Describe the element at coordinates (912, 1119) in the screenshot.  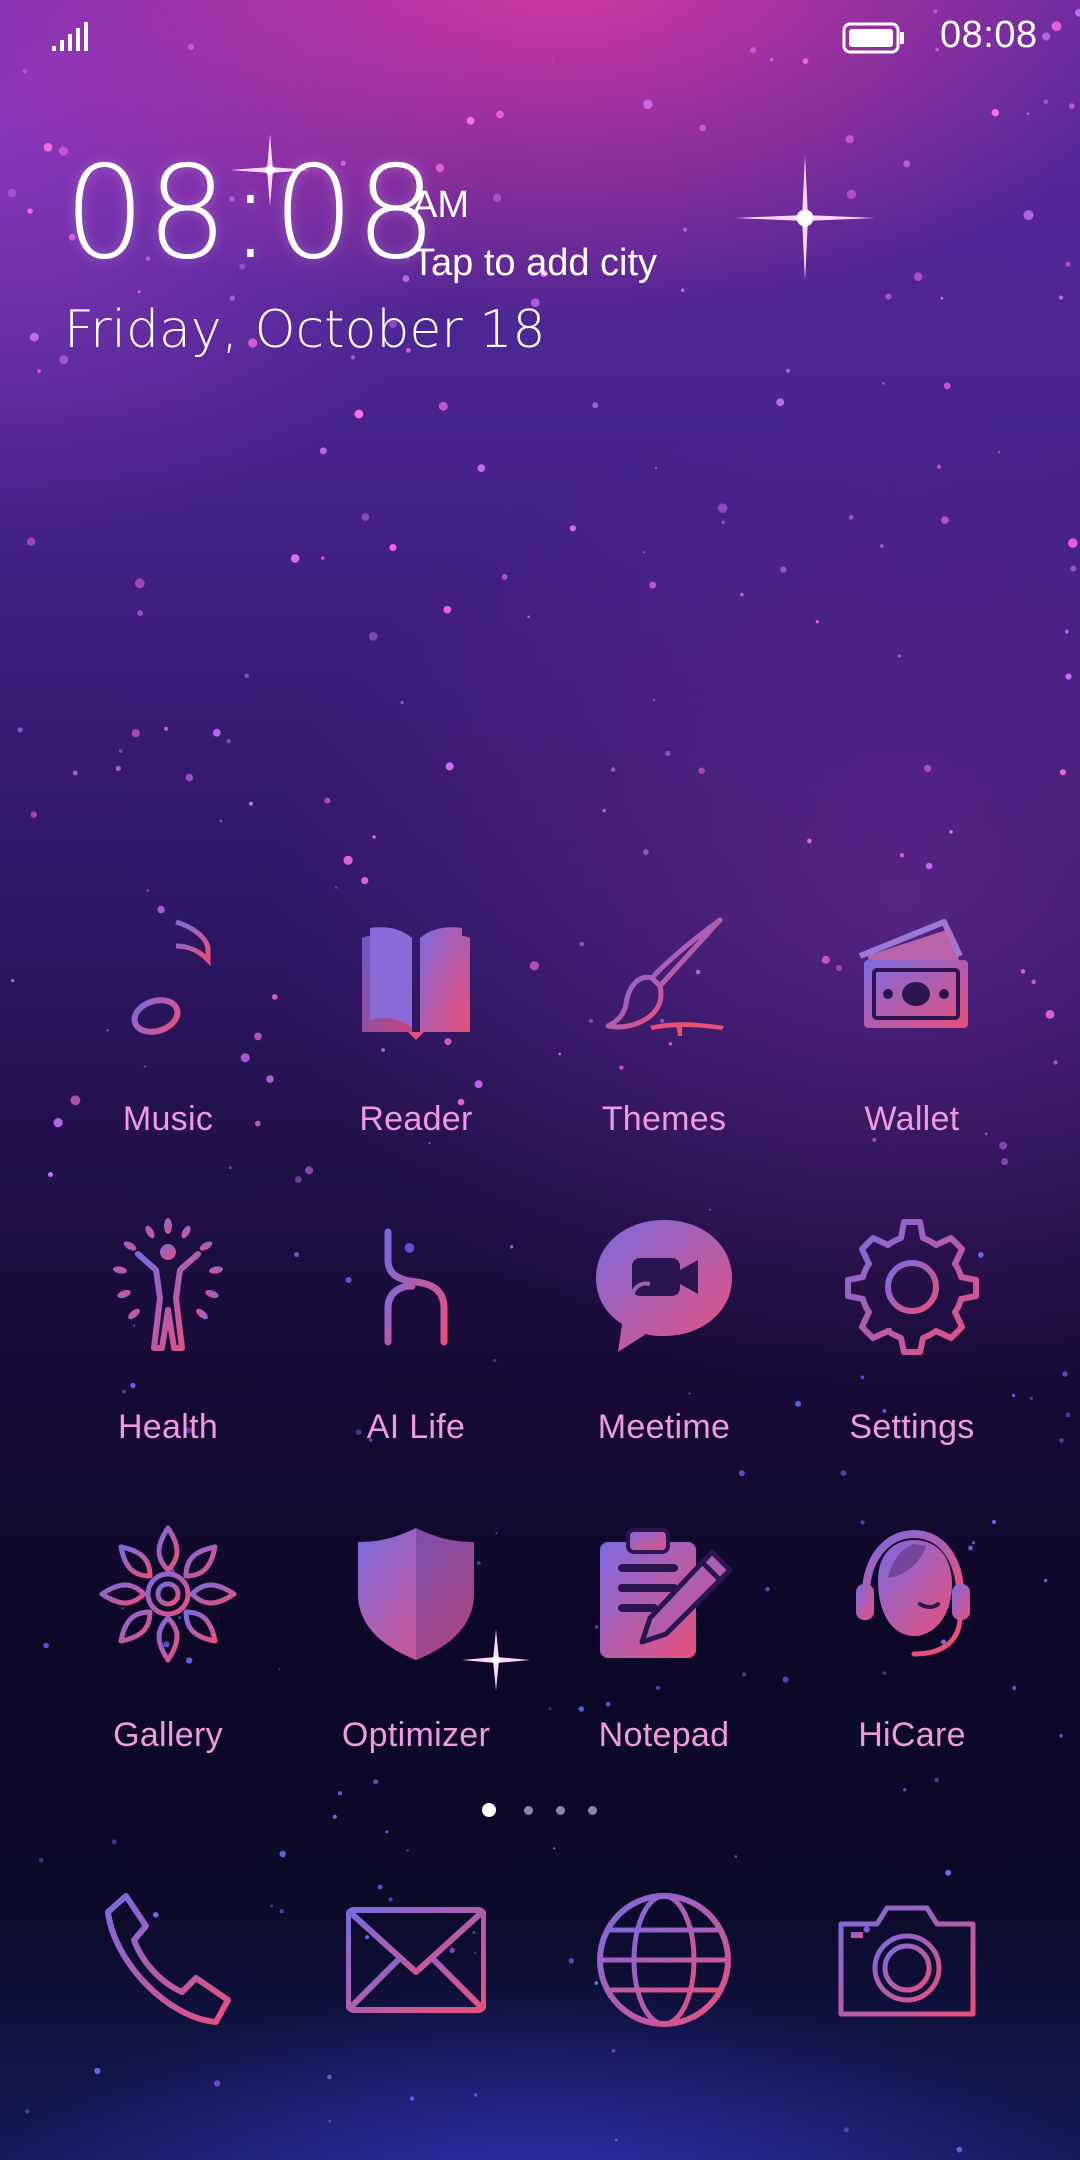
I see `app-label: Wallet` at that location.